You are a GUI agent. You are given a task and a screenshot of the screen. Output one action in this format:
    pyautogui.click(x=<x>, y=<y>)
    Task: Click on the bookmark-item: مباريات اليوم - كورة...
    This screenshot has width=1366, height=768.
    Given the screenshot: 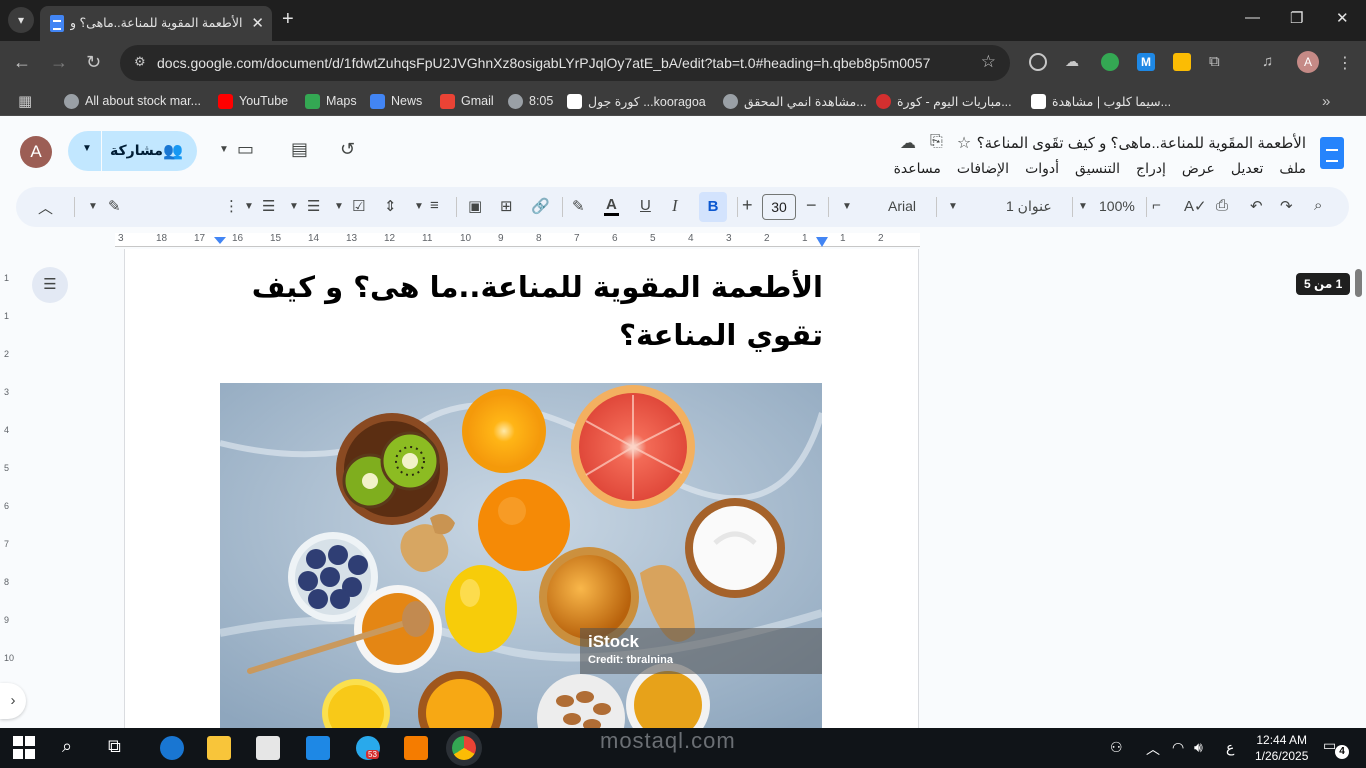 What is the action you would take?
    pyautogui.click(x=944, y=101)
    